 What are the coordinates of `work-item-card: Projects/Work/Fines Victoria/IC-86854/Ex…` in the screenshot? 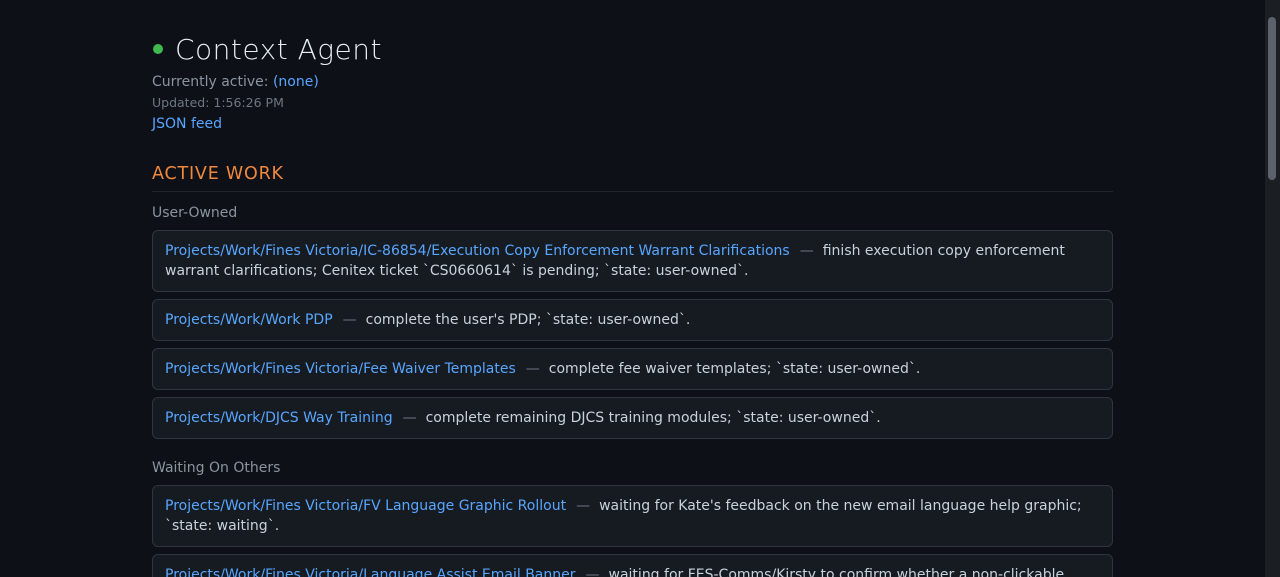 It's located at (632, 261).